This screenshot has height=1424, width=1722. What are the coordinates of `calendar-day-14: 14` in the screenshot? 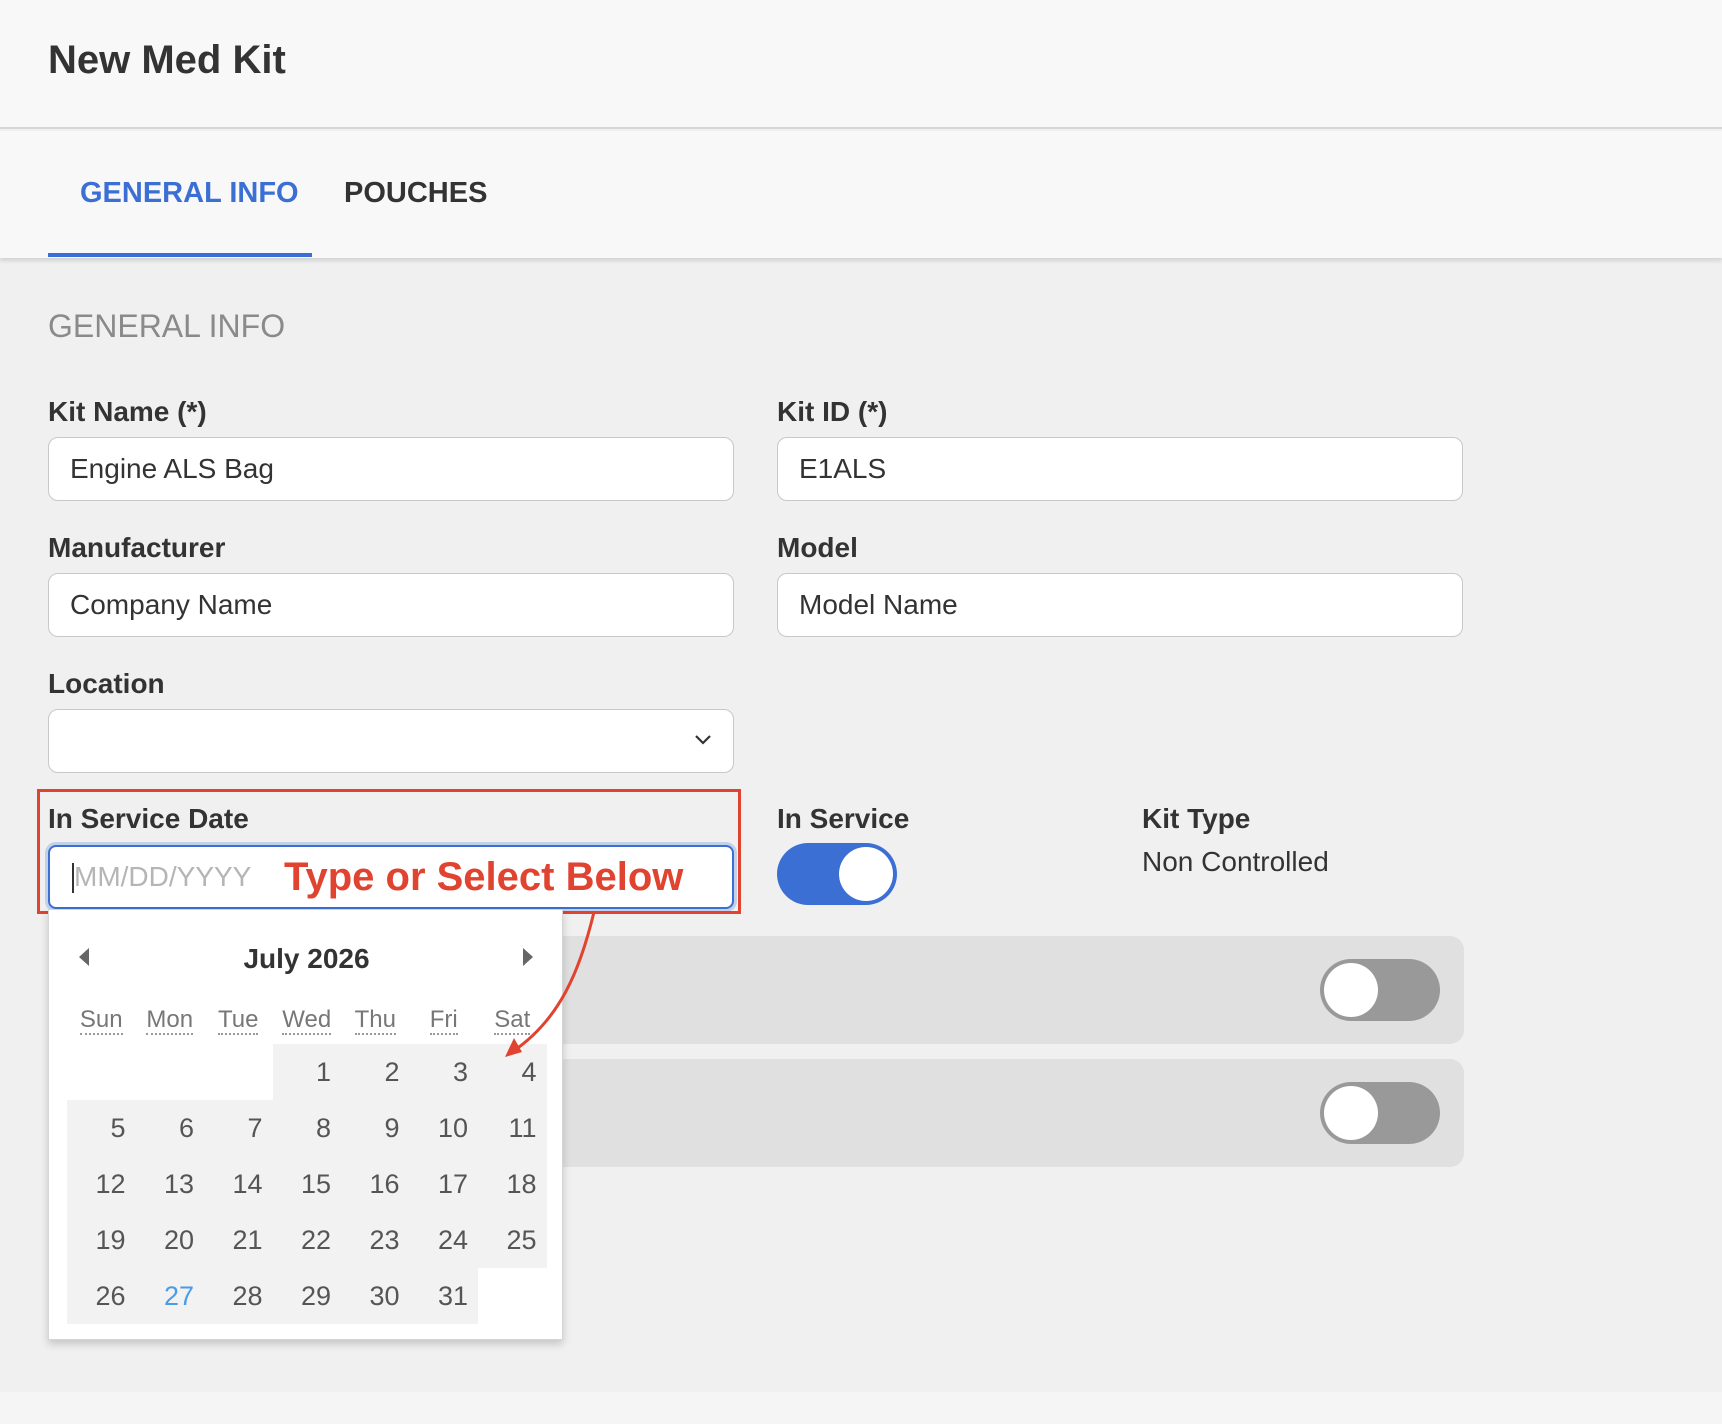 It's located at (238, 1184).